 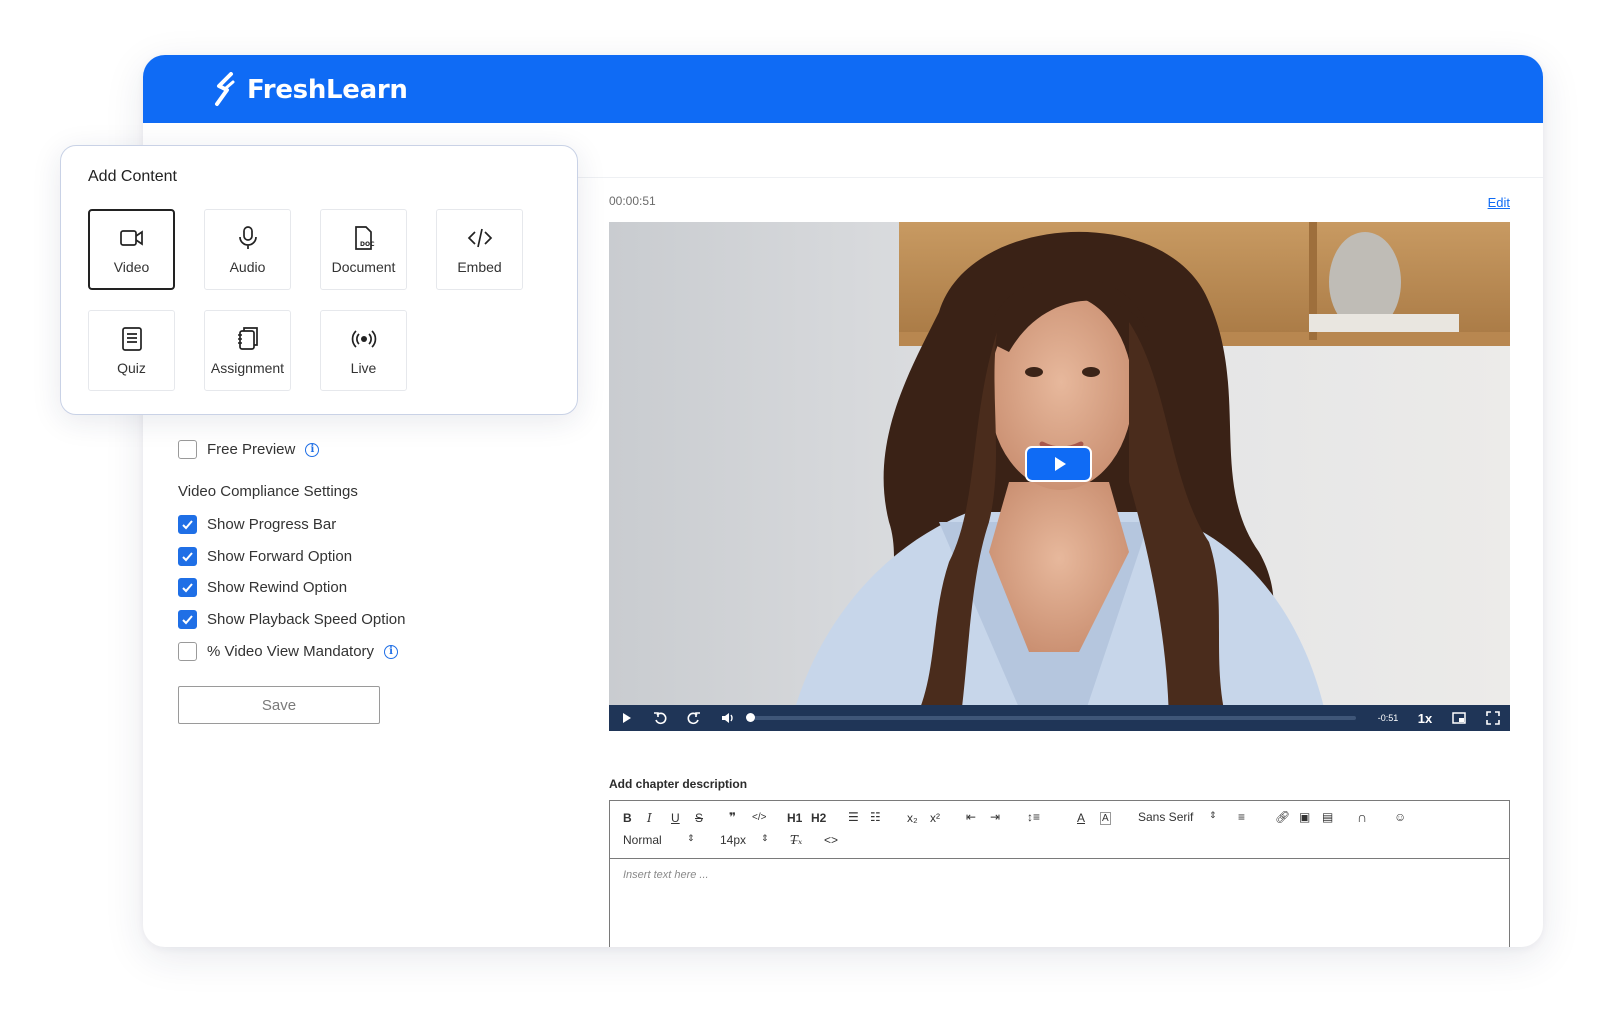 I want to click on document-icon: DOC, so click(x=364, y=237).